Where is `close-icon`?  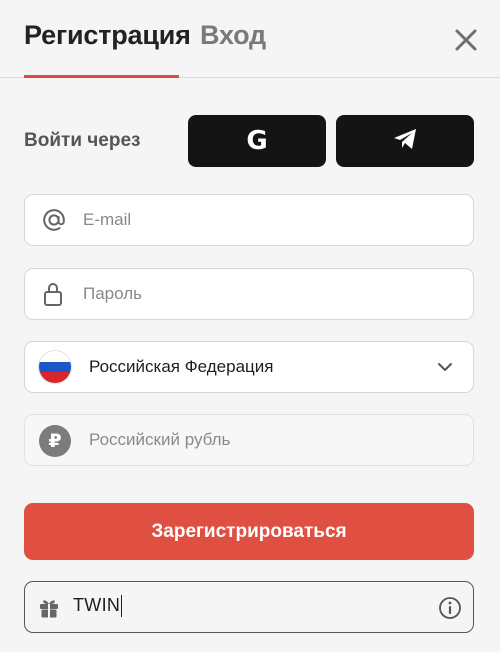
close-icon is located at coordinates (466, 40).